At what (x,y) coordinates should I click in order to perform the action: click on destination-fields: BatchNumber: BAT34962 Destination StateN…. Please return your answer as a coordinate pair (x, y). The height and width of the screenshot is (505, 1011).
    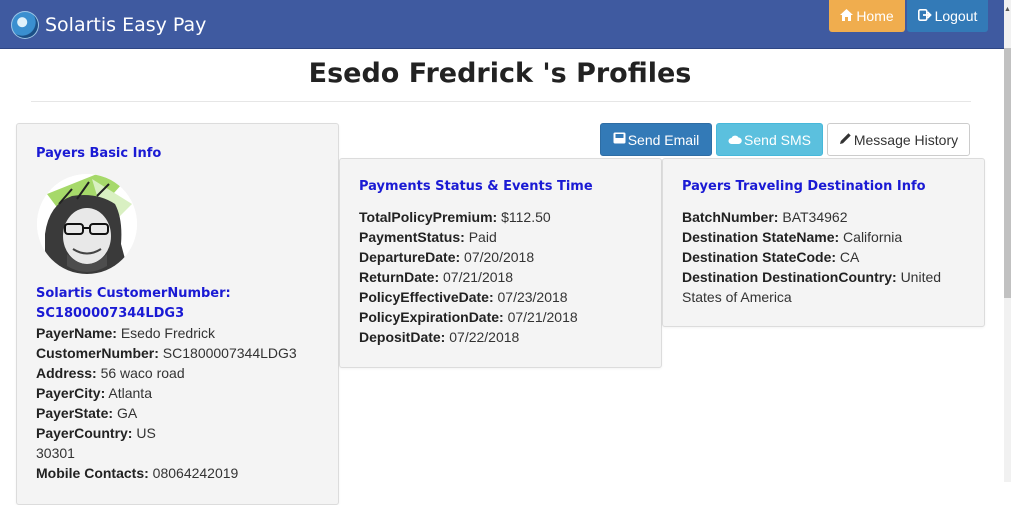
    Looking at the image, I should click on (827, 257).